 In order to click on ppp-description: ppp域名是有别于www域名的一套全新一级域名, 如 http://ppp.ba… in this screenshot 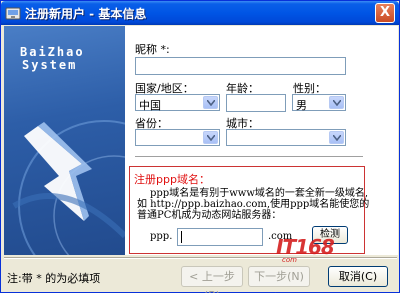, I will do `click(256, 204)`.